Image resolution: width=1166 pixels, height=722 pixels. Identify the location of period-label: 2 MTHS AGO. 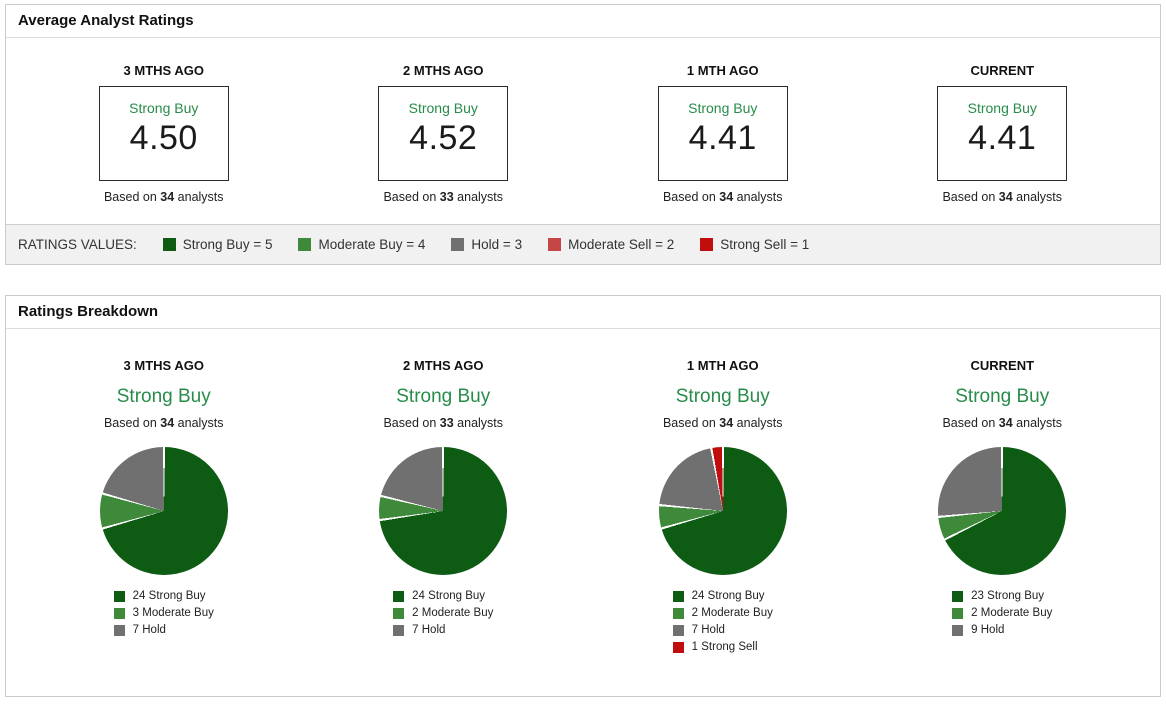
(443, 70).